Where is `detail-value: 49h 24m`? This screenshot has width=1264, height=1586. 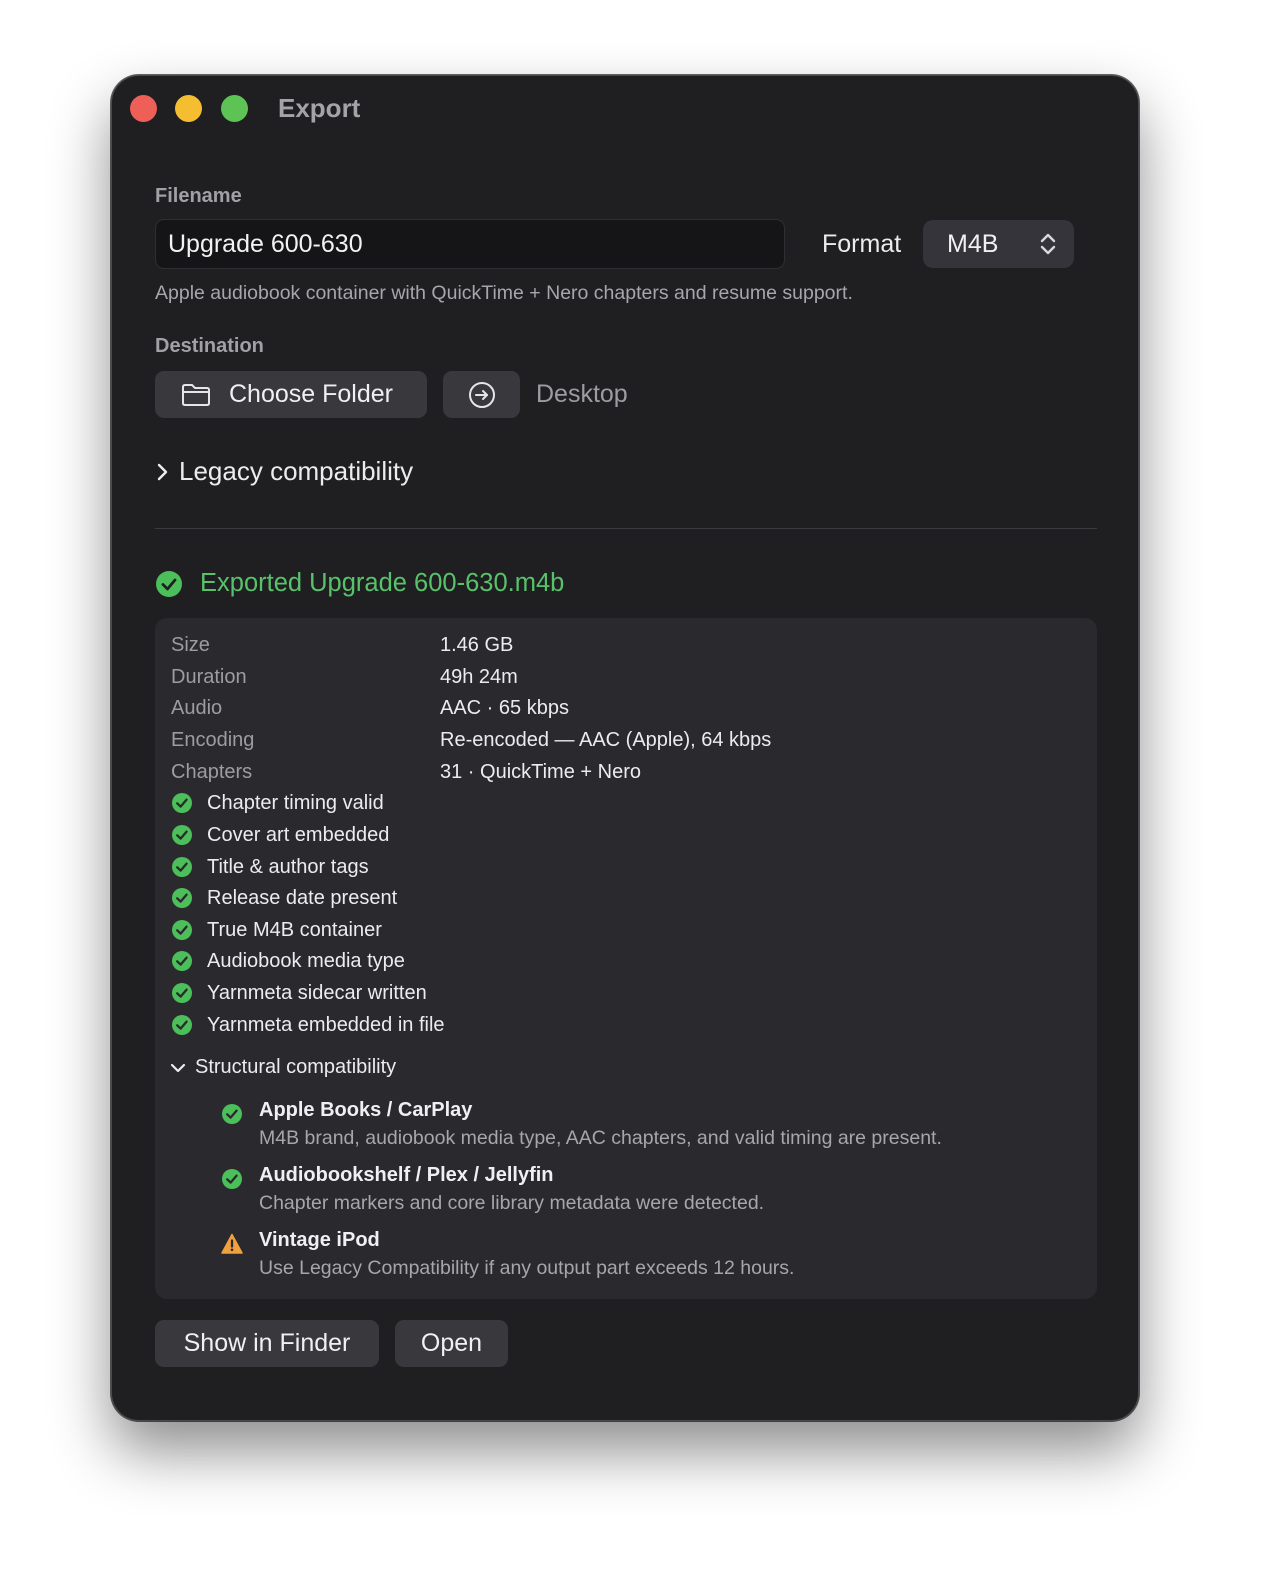 detail-value: 49h 24m is located at coordinates (479, 676).